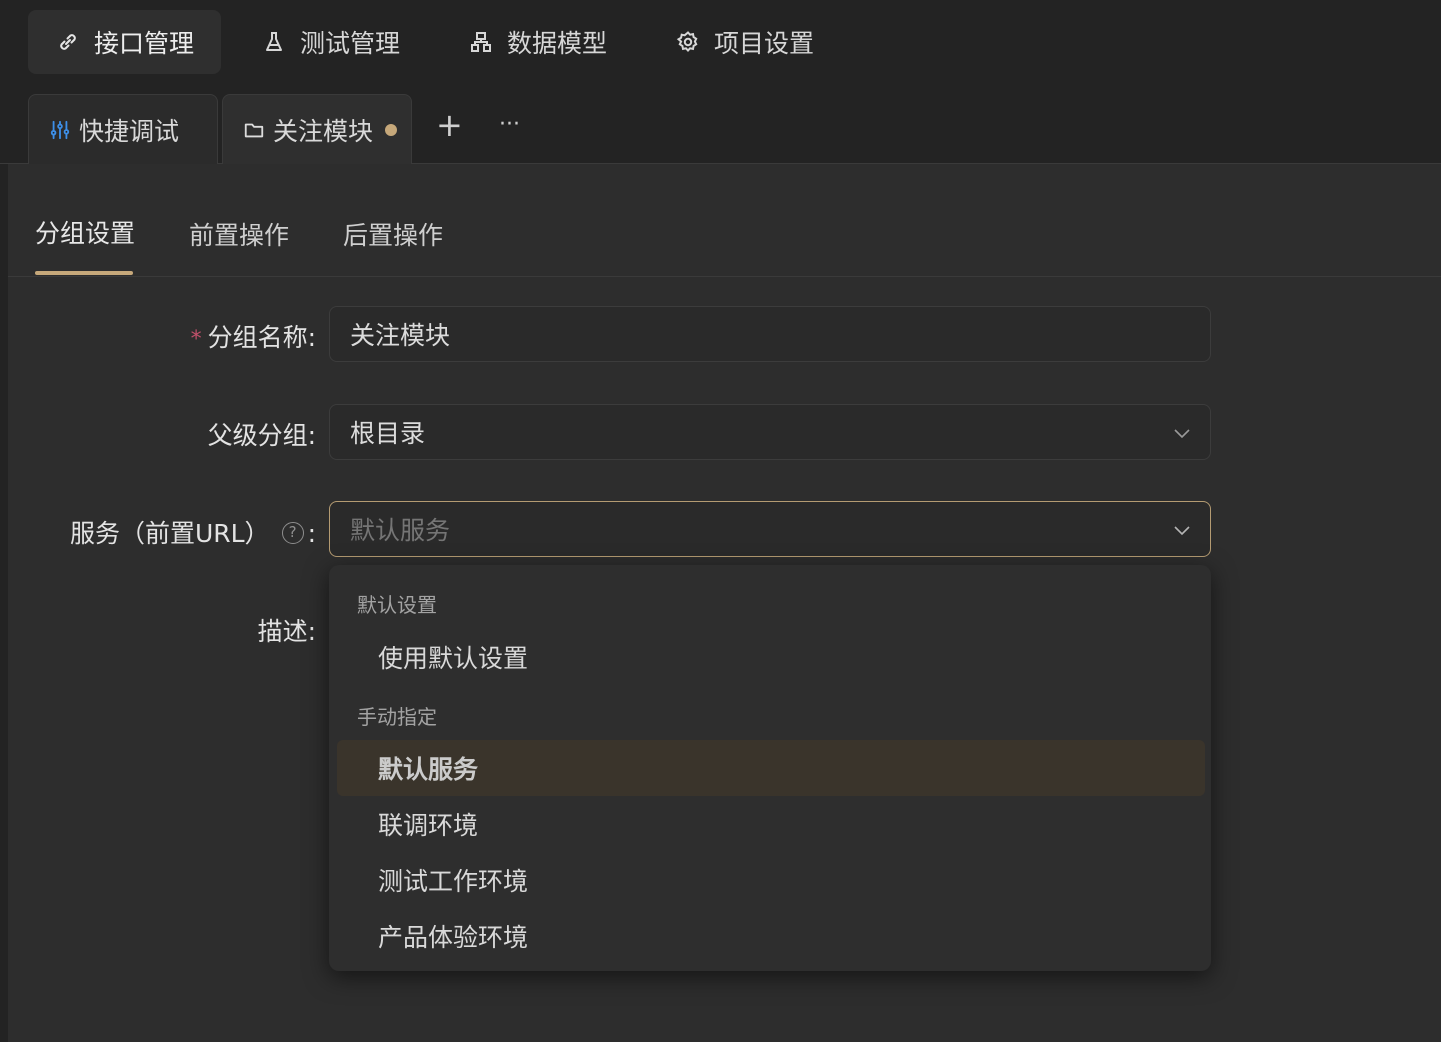 Image resolution: width=1441 pixels, height=1042 pixels. Describe the element at coordinates (254, 130) in the screenshot. I see `folder-icon` at that location.